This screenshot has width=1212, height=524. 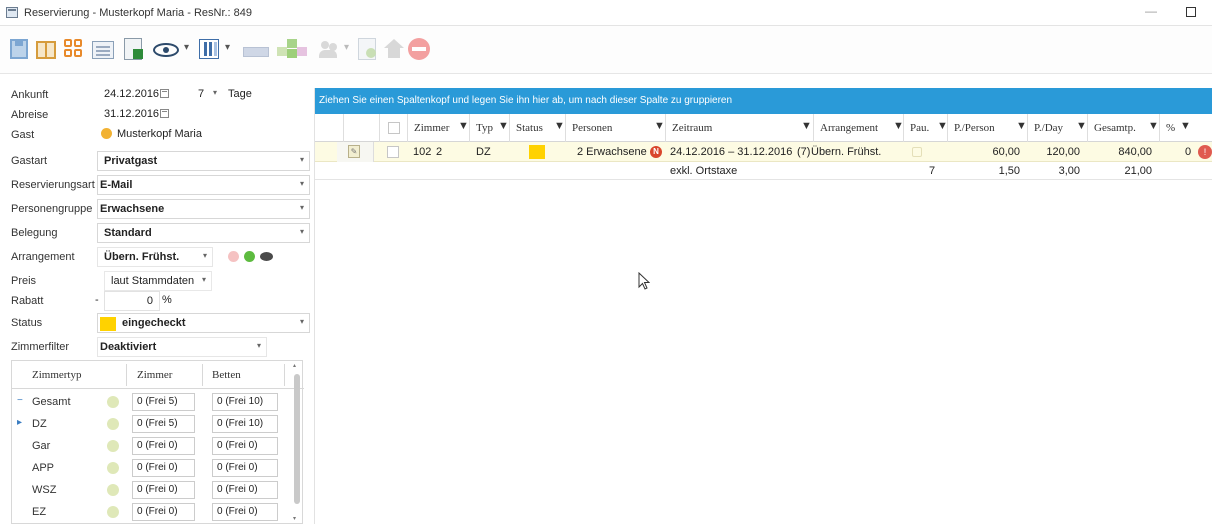 What do you see at coordinates (987, 128) in the screenshot?
I see `column-header-p-person: P./Person ▼` at bounding box center [987, 128].